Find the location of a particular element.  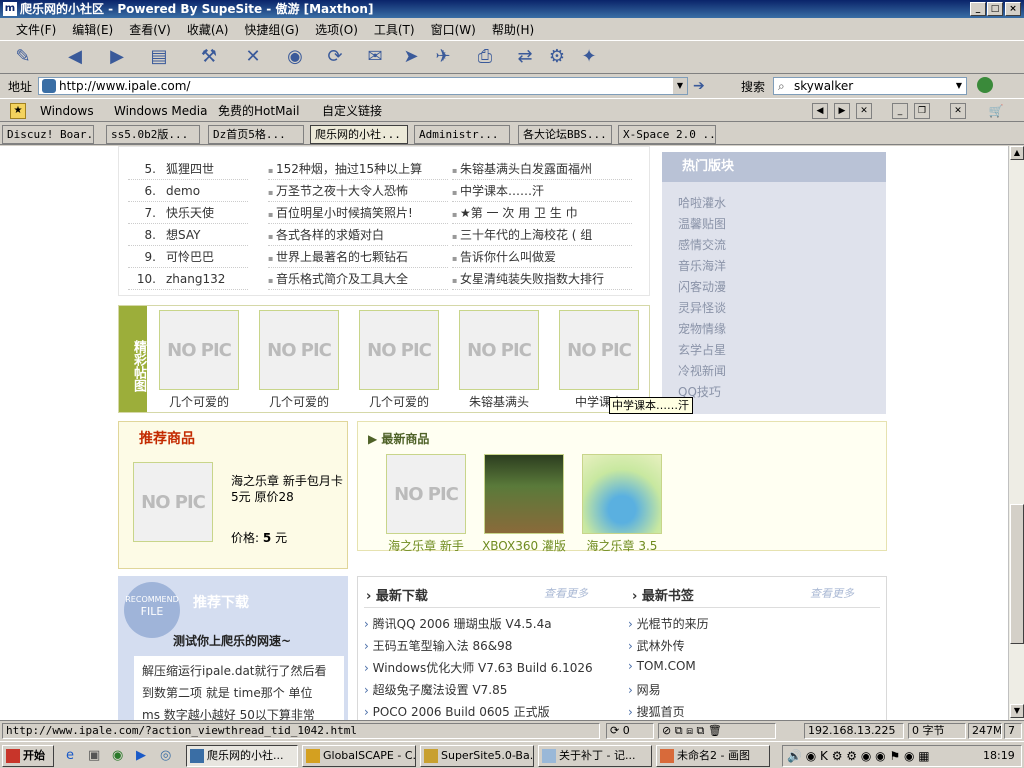

menu-favorites: 收藏(A) is located at coordinates (208, 29).